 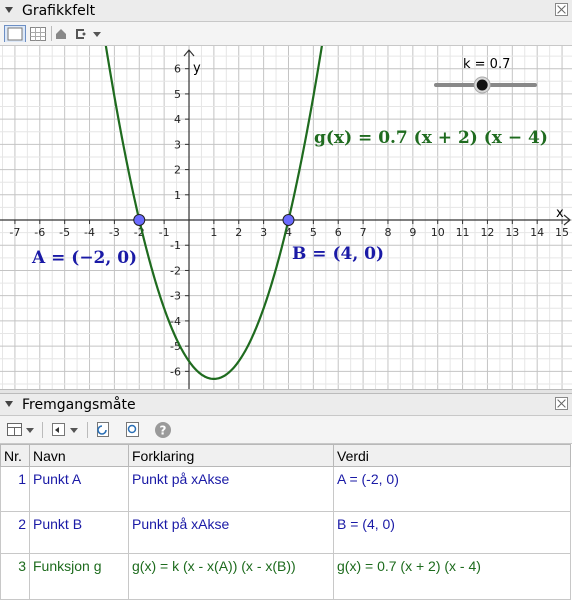 What do you see at coordinates (177, 94) in the screenshot?
I see `y-tick-label: 5` at bounding box center [177, 94].